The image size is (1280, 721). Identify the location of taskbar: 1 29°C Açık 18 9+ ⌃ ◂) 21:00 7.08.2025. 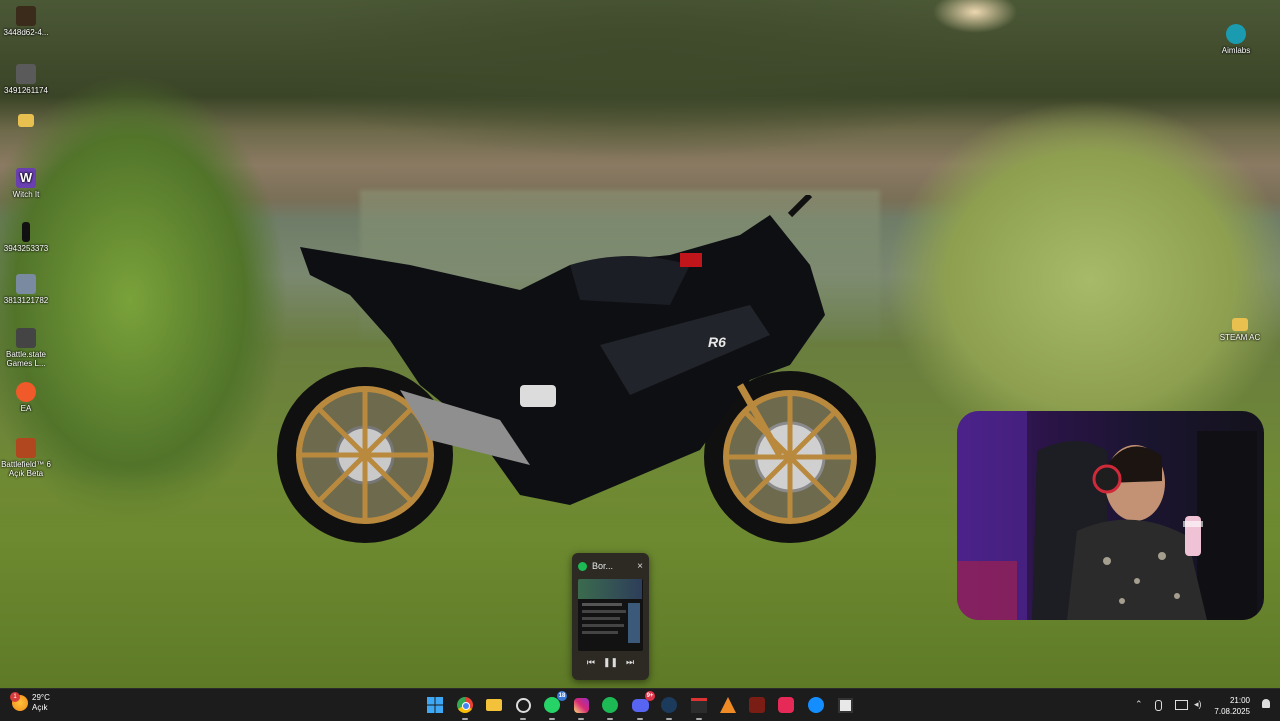
(640, 704).